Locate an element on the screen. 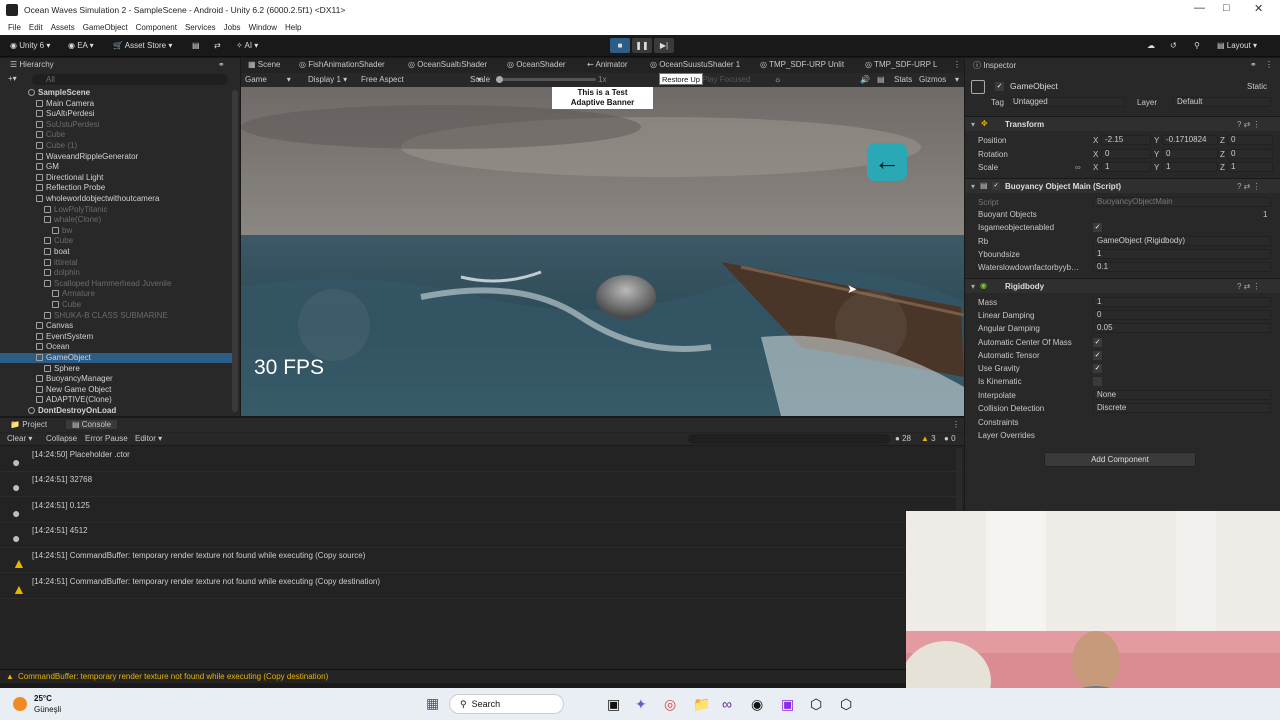 This screenshot has width=1280, height=720. hierarchy-item: WaveandRippleGenerator is located at coordinates (87, 157).